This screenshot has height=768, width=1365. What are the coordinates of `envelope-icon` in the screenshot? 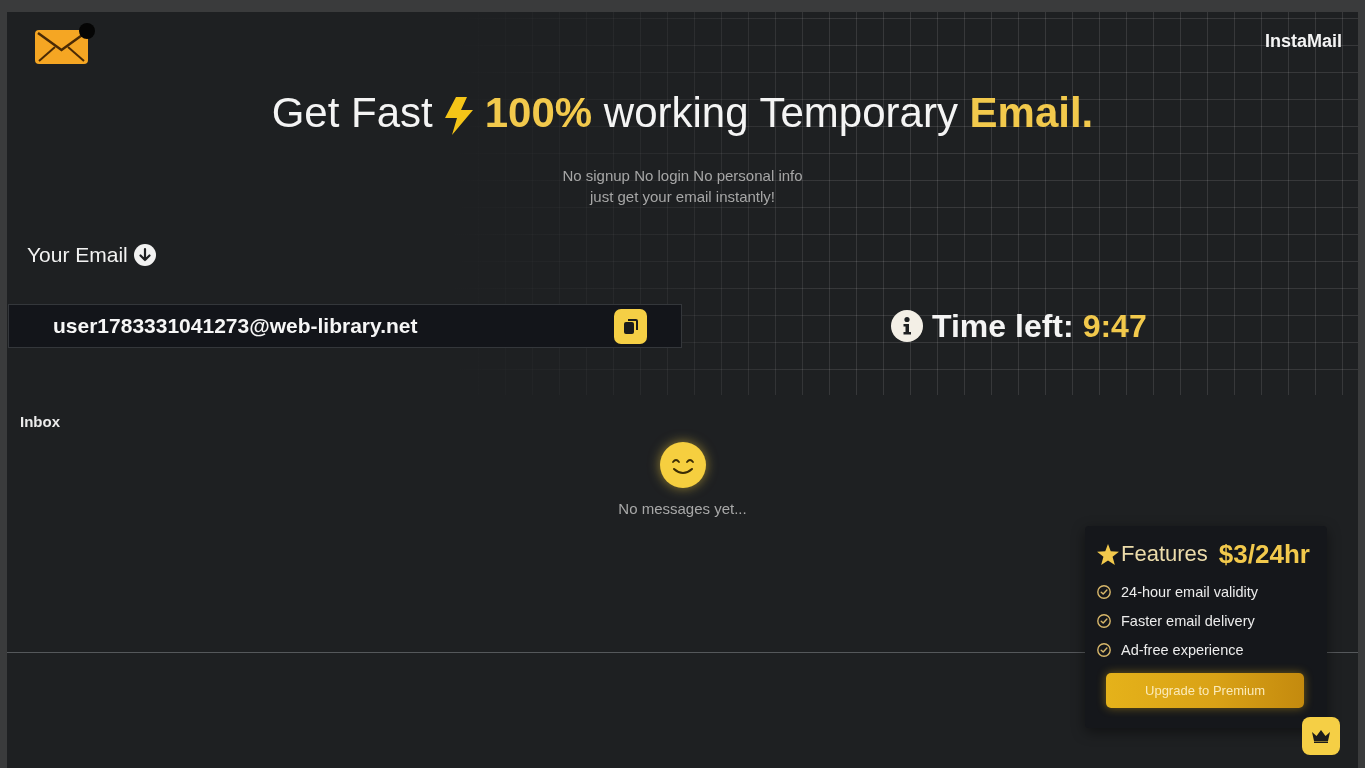 It's located at (65, 43).